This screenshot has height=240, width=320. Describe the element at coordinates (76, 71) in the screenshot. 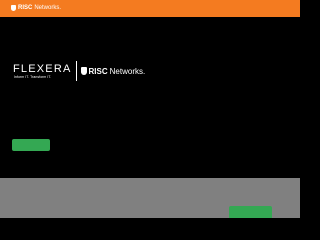

I see `logo-divider` at that location.